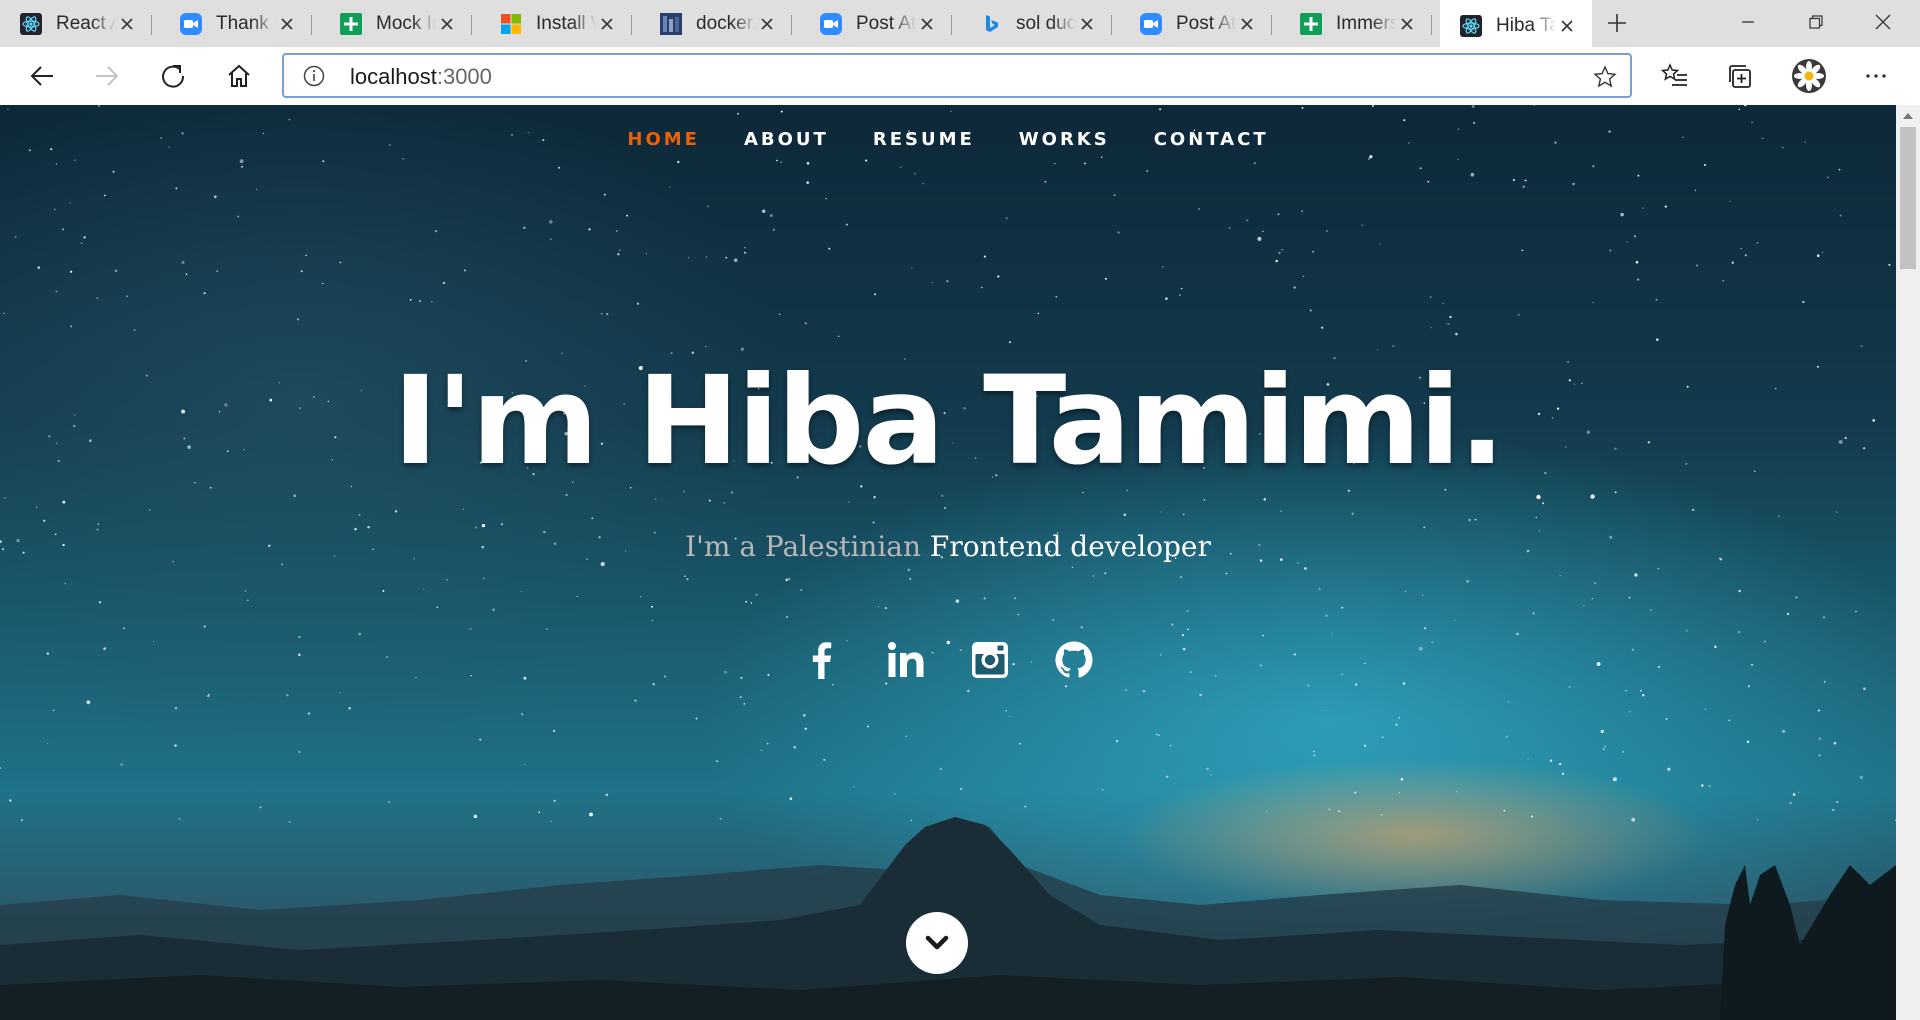 This screenshot has width=1920, height=1020. Describe the element at coordinates (671, 23) in the screenshot. I see `docker-thumb-icon` at that location.